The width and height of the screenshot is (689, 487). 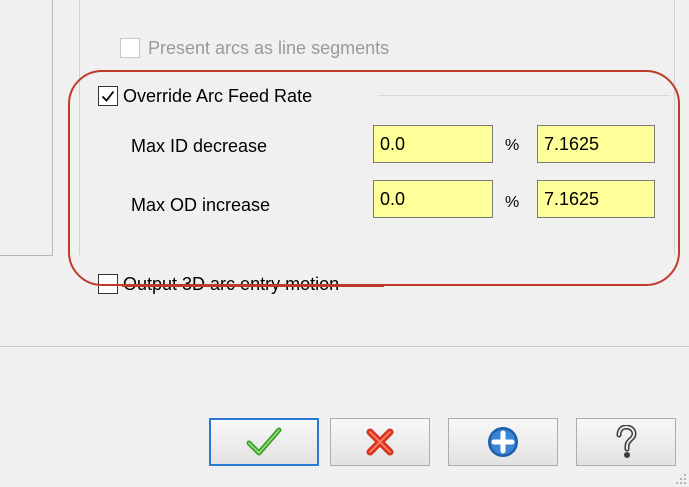 I want to click on left-panel-border, so click(x=52, y=127).